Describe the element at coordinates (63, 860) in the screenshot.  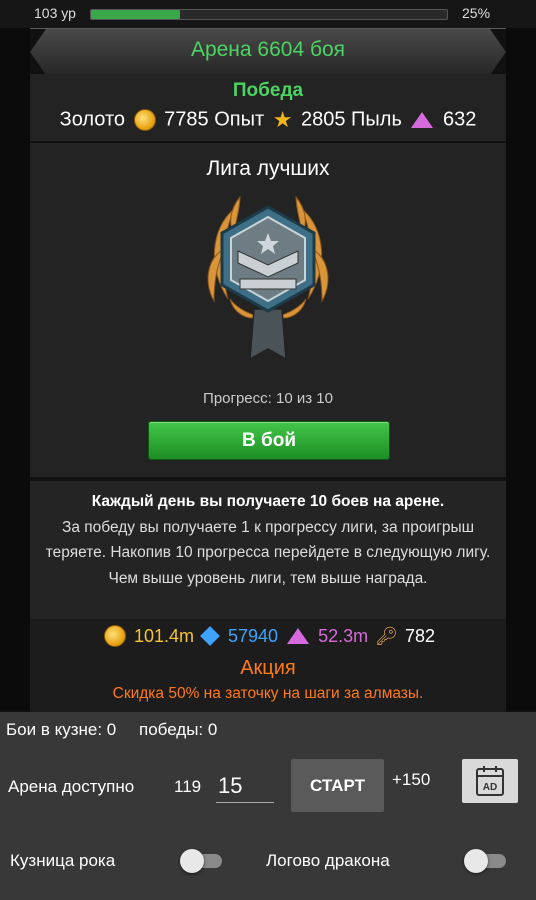
I see `forge-toggle-label: Кузница рока` at that location.